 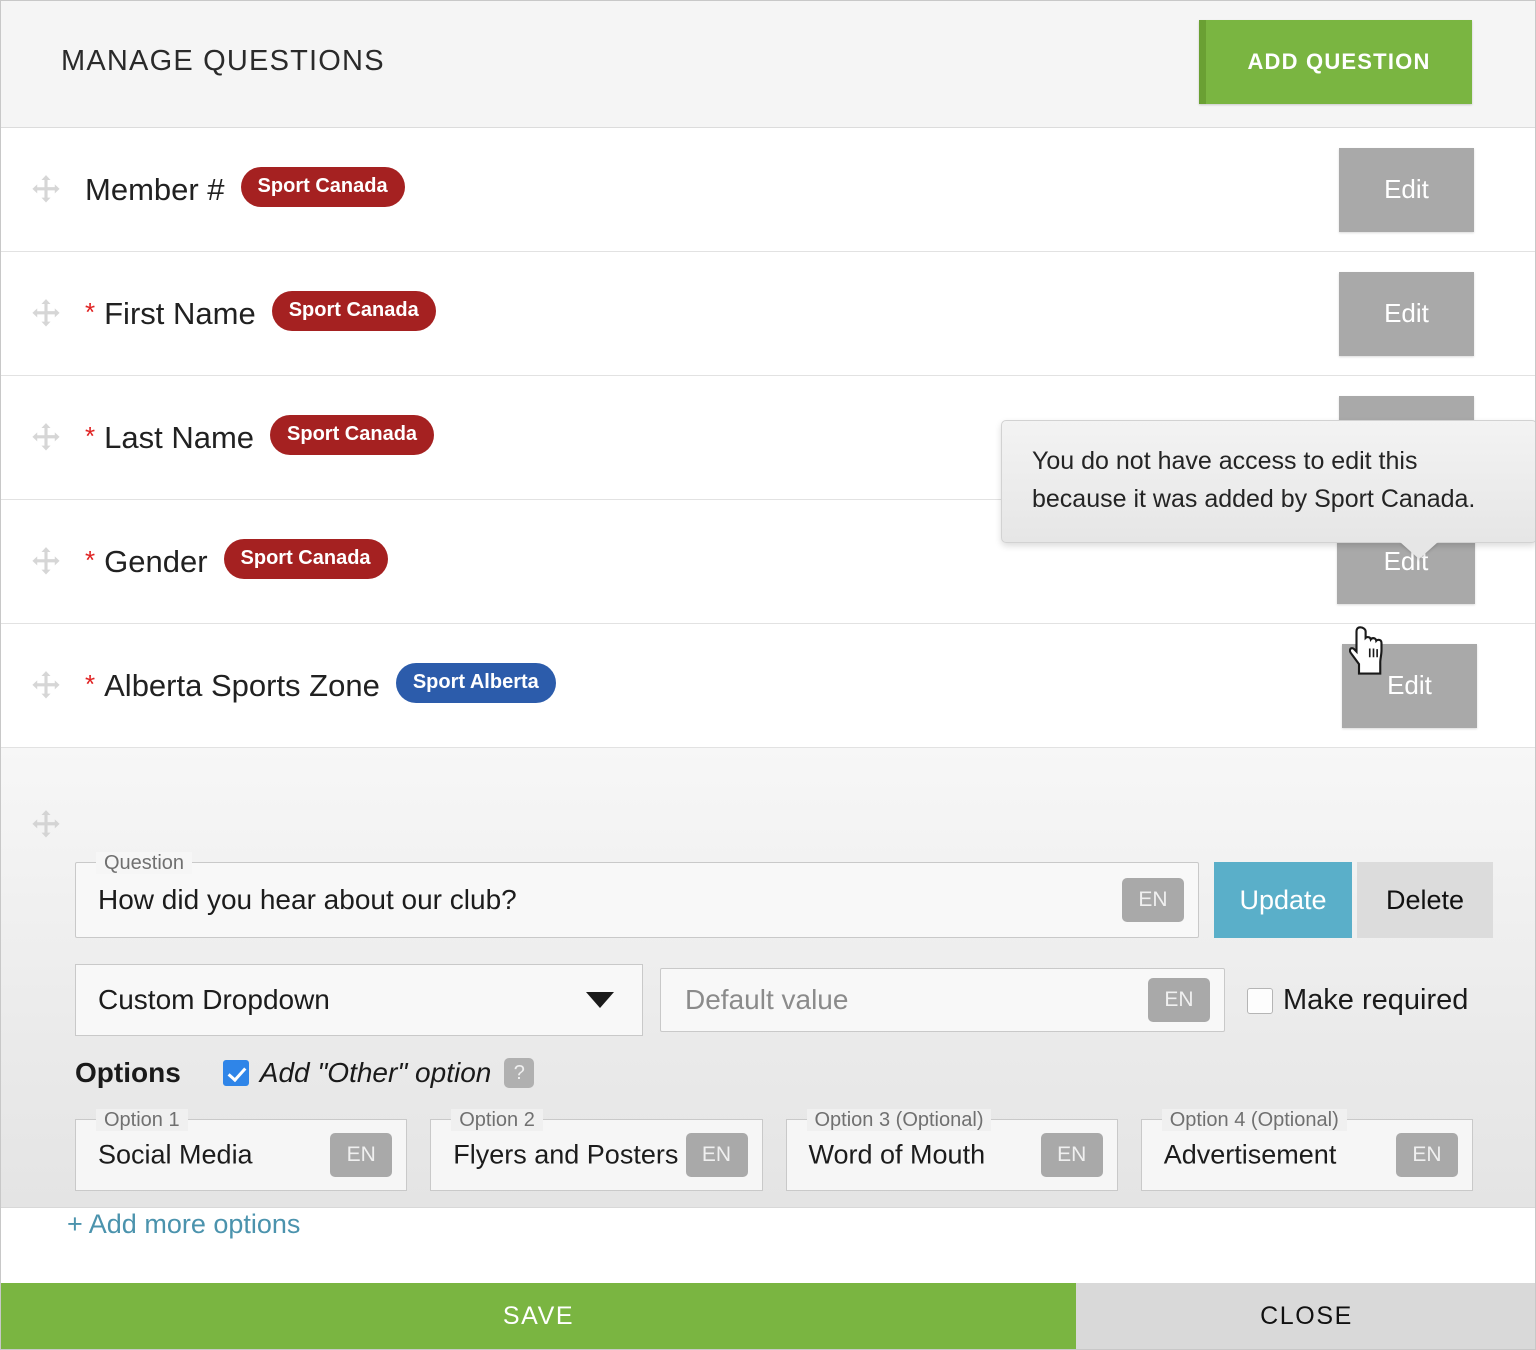 I want to click on question-label: First Name, so click(x=180, y=313).